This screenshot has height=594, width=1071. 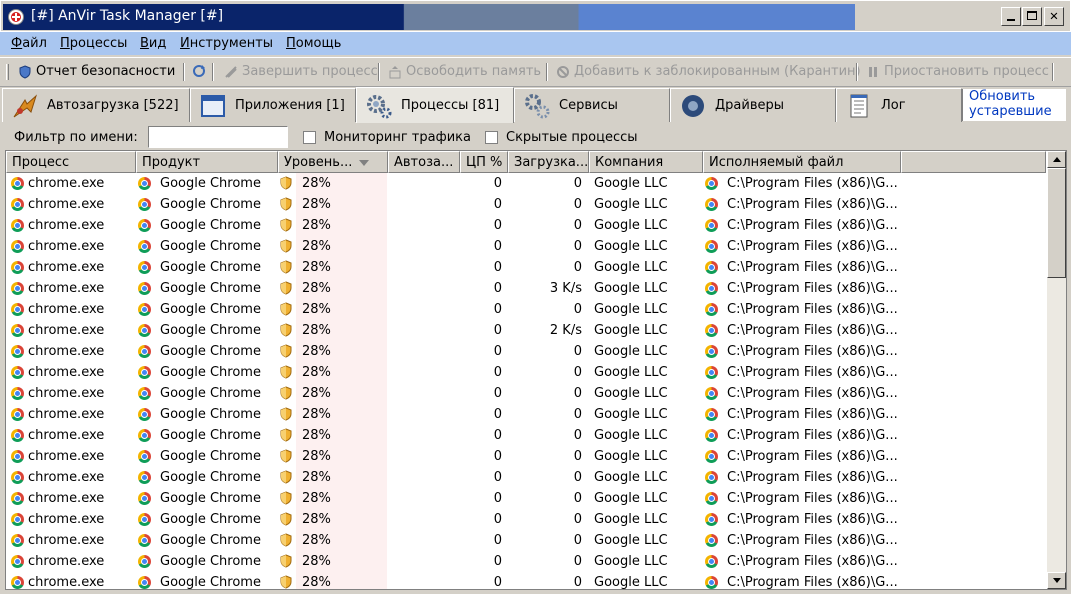 I want to click on menu-view-label: ид, so click(x=157, y=43).